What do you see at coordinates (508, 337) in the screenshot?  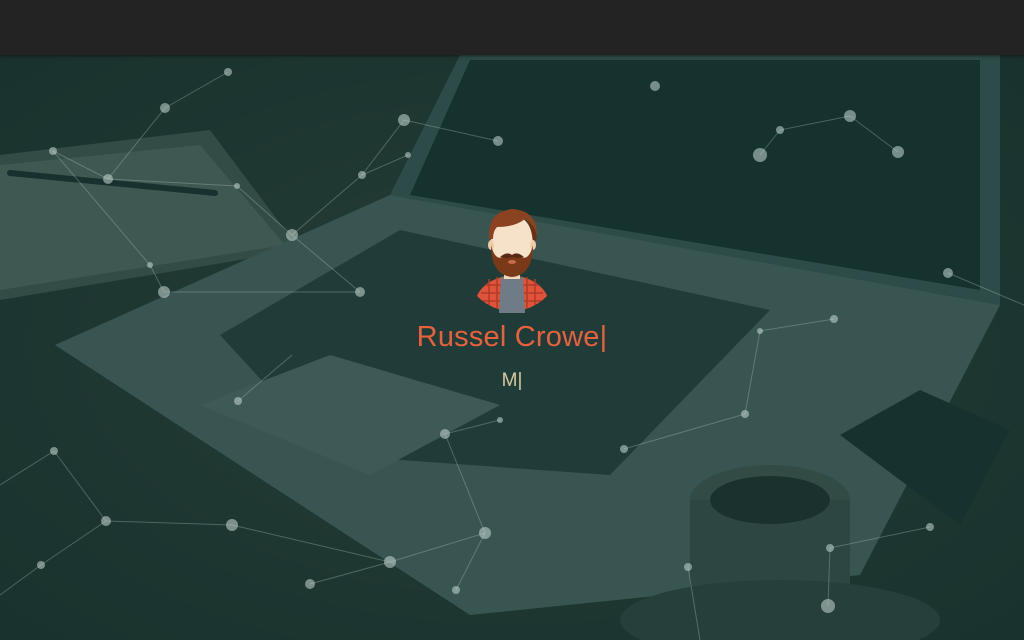 I see `profile-name-text: Russel Crowe` at bounding box center [508, 337].